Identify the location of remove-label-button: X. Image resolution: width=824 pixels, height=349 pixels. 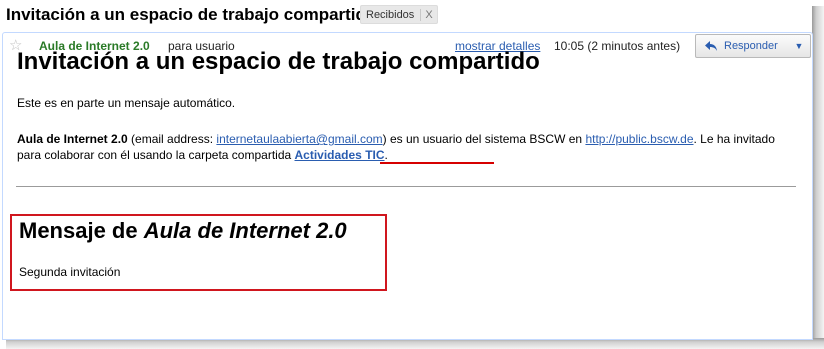
(428, 14).